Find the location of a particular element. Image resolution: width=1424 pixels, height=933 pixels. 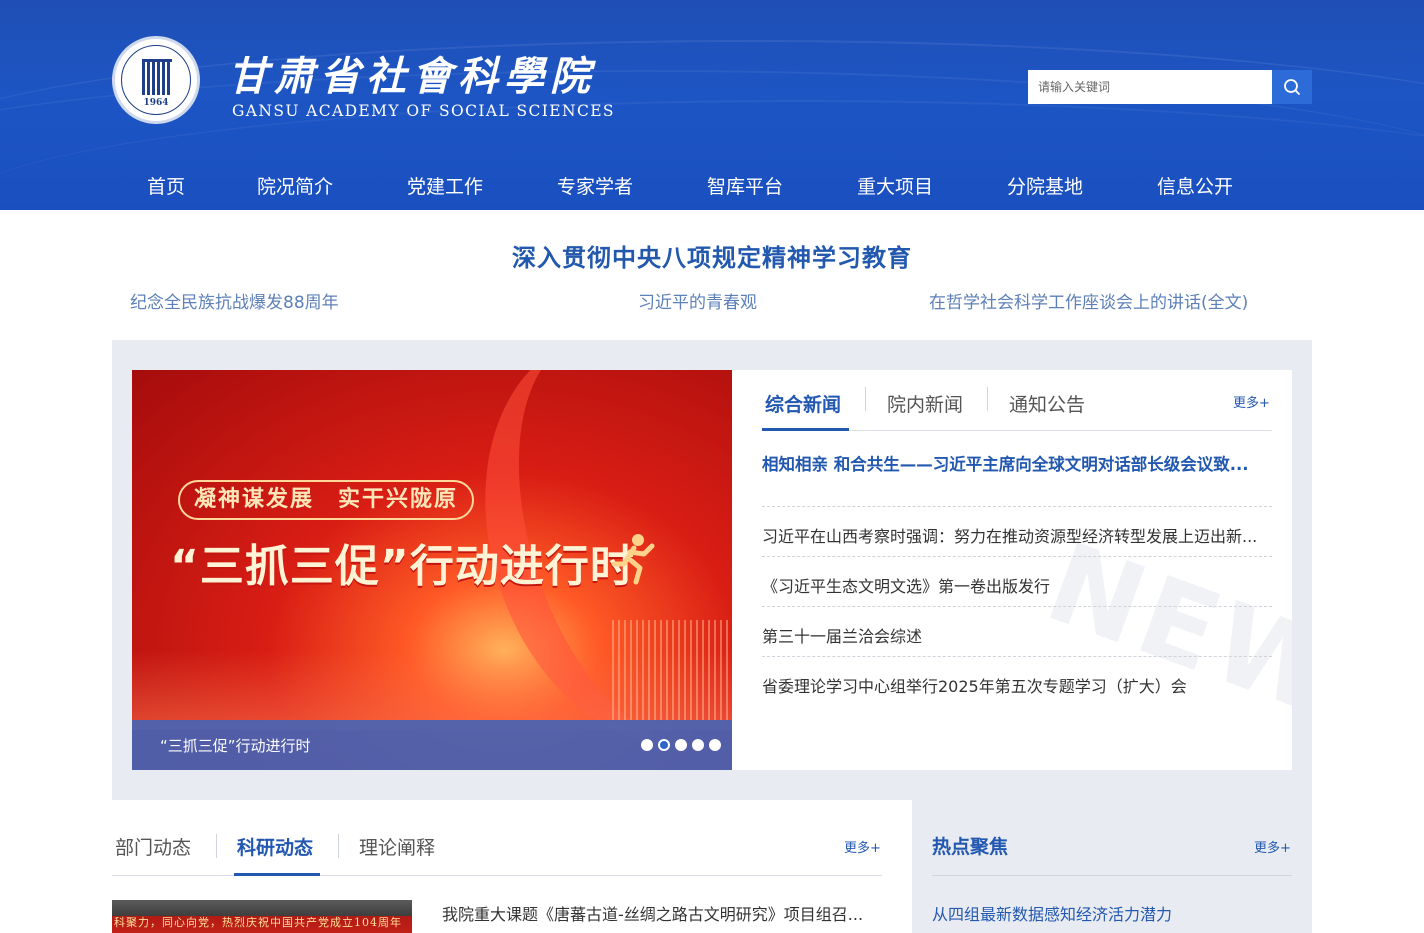

tab-notices: 通知公告 is located at coordinates (1047, 403).